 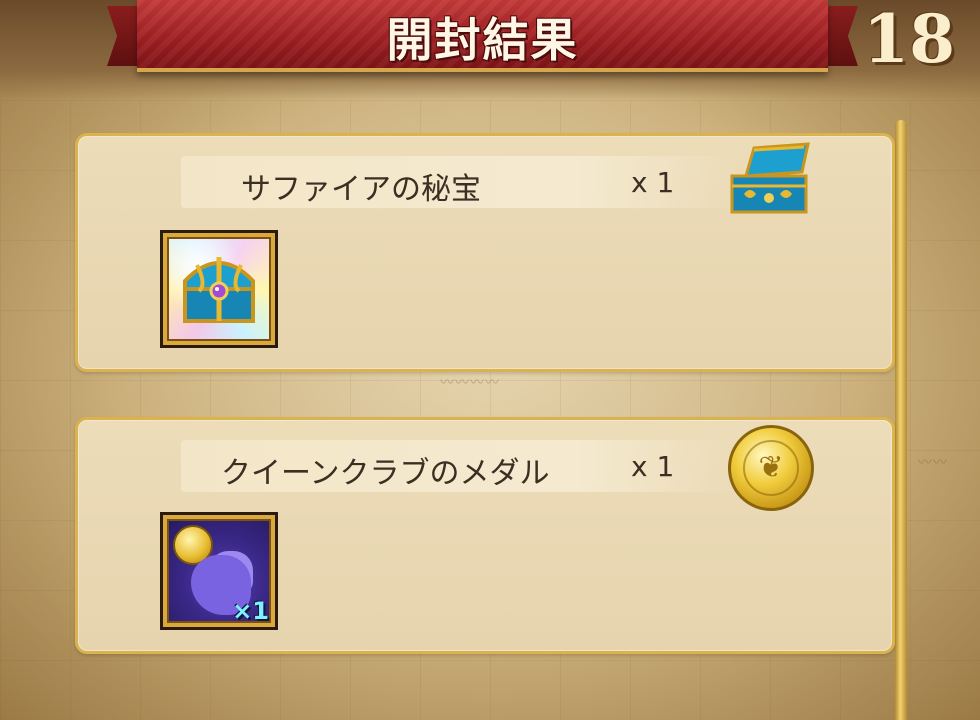 I want to click on map-decoration: 〰〰〰〰, so click(x=470, y=383).